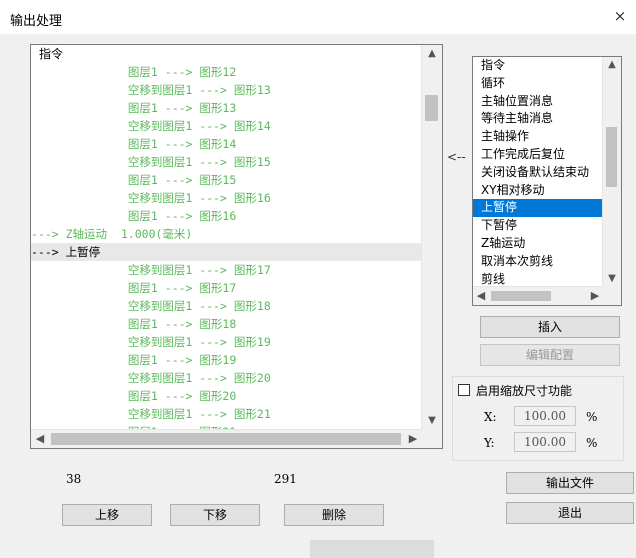 This screenshot has height=558, width=636. Describe the element at coordinates (570, 483) in the screenshot. I see `output-file-button: 输出文件` at that location.